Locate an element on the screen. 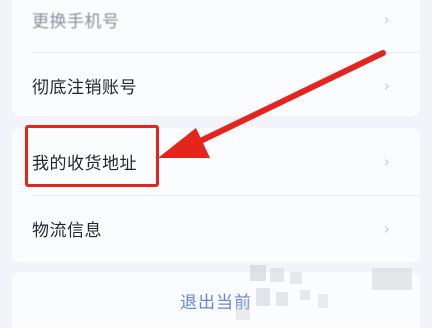  arrow-head is located at coordinates (184, 143).